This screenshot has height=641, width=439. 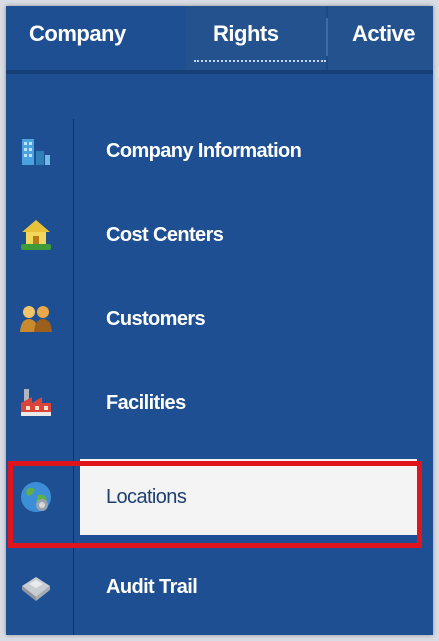 What do you see at coordinates (219, 497) in the screenshot?
I see `menu-item-locations: Locations` at bounding box center [219, 497].